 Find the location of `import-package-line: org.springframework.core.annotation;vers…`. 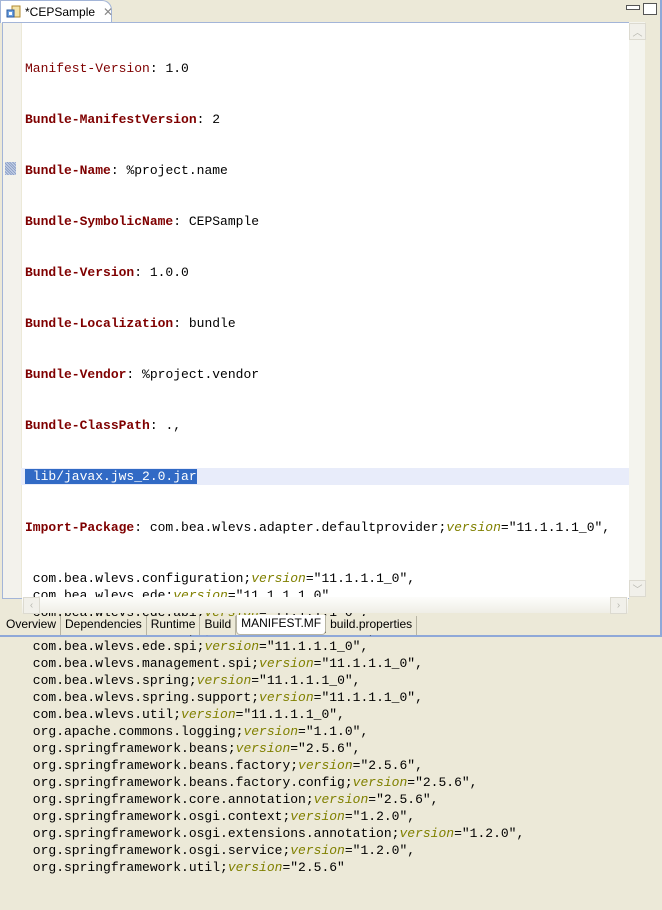

import-package-line: org.springframework.core.annotation;vers… is located at coordinates (232, 799).